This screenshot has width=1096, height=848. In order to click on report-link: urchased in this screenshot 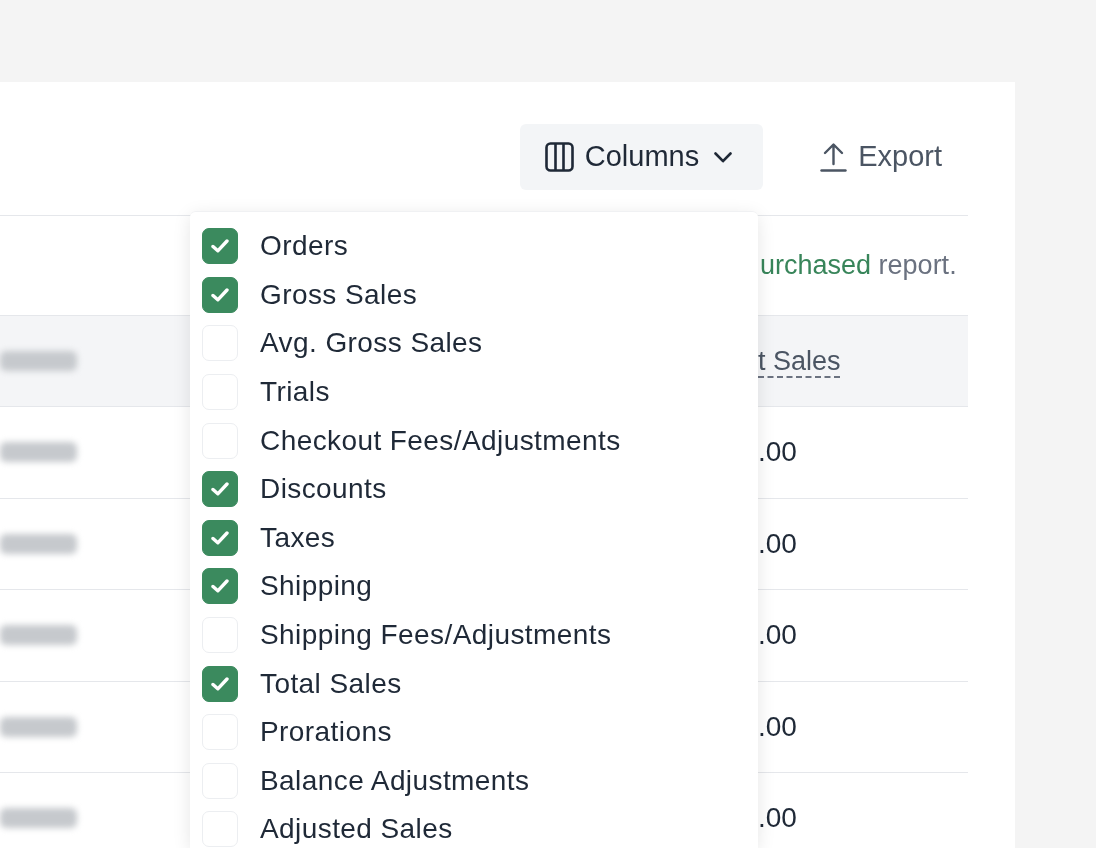, I will do `click(816, 265)`.